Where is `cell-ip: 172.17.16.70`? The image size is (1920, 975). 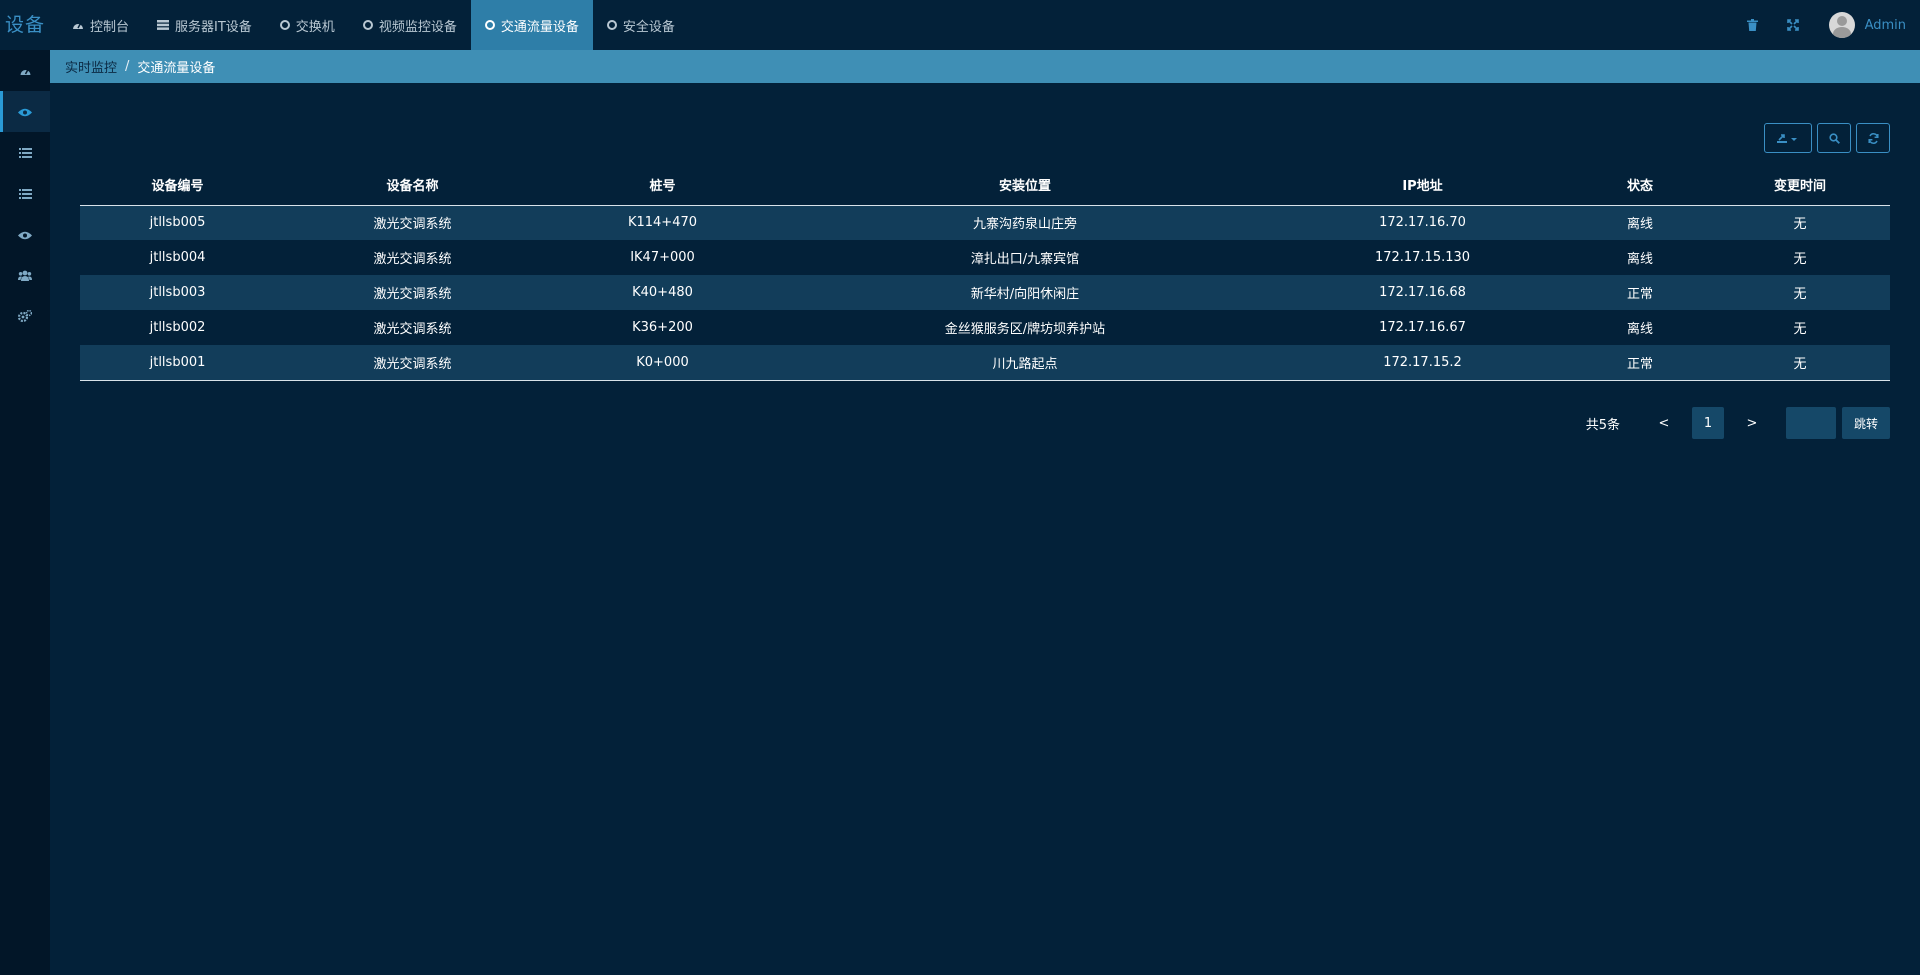 cell-ip: 172.17.16.70 is located at coordinates (1422, 222).